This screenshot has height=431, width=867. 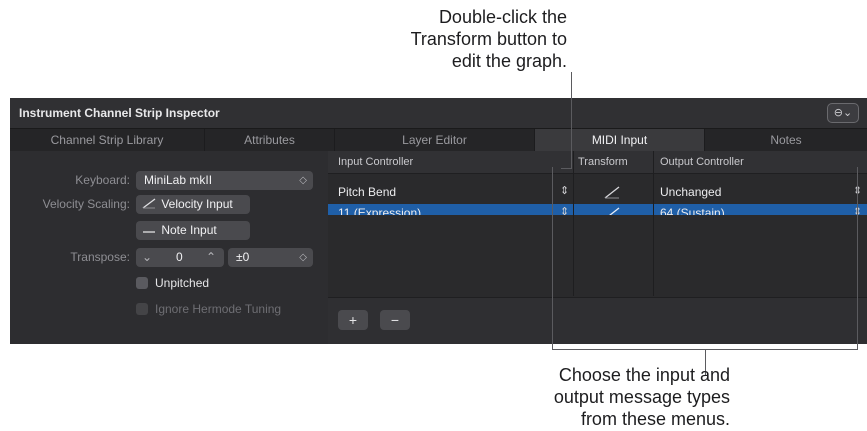 What do you see at coordinates (211, 257) in the screenshot?
I see `chevron-up-icon: ⌃` at bounding box center [211, 257].